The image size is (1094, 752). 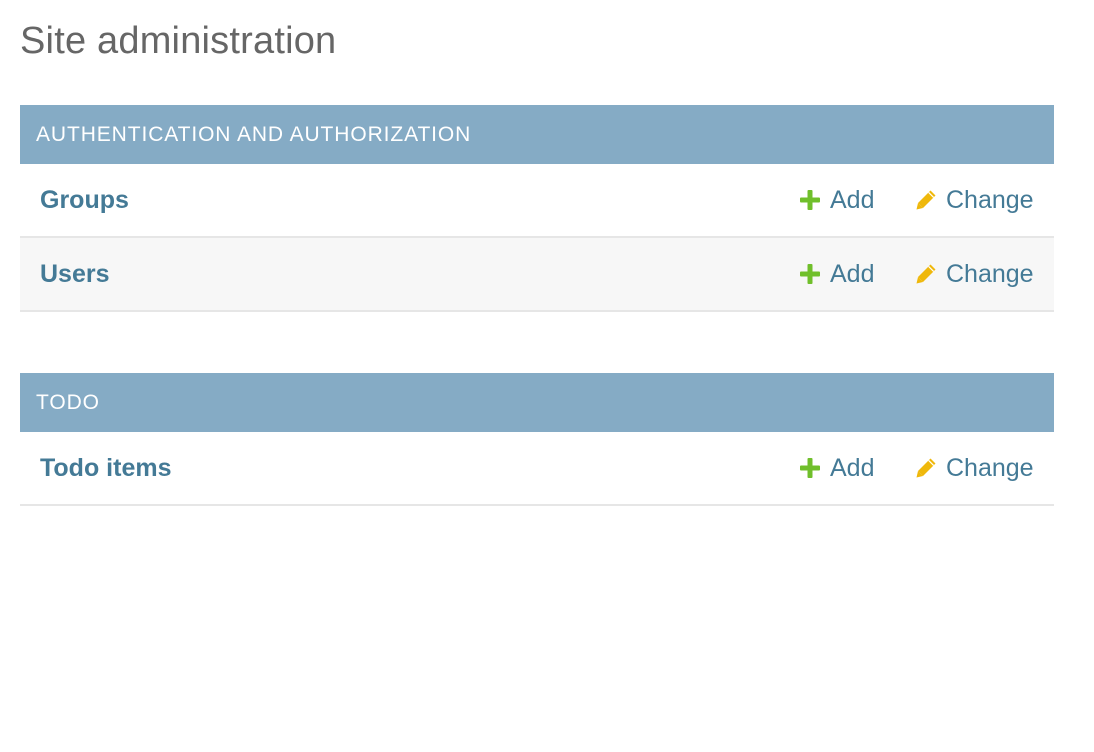 I want to click on model-row-todo-items: Todo items Add Change, so click(x=537, y=469).